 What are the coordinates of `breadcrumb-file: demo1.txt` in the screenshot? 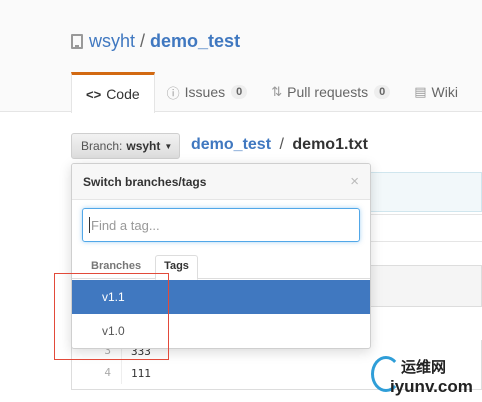 It's located at (330, 144).